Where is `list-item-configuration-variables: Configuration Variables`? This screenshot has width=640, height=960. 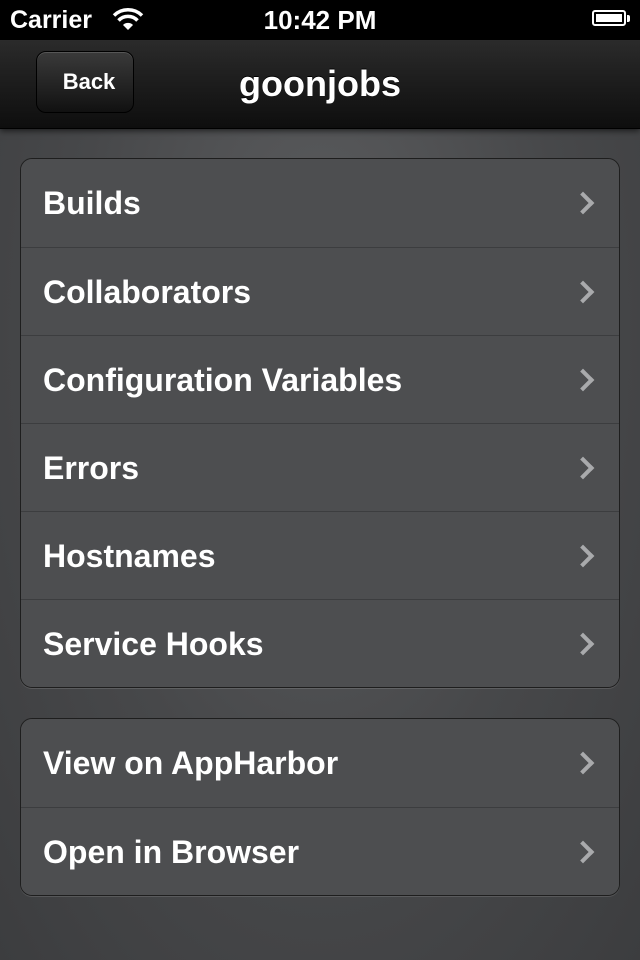 list-item-configuration-variables: Configuration Variables is located at coordinates (320, 379).